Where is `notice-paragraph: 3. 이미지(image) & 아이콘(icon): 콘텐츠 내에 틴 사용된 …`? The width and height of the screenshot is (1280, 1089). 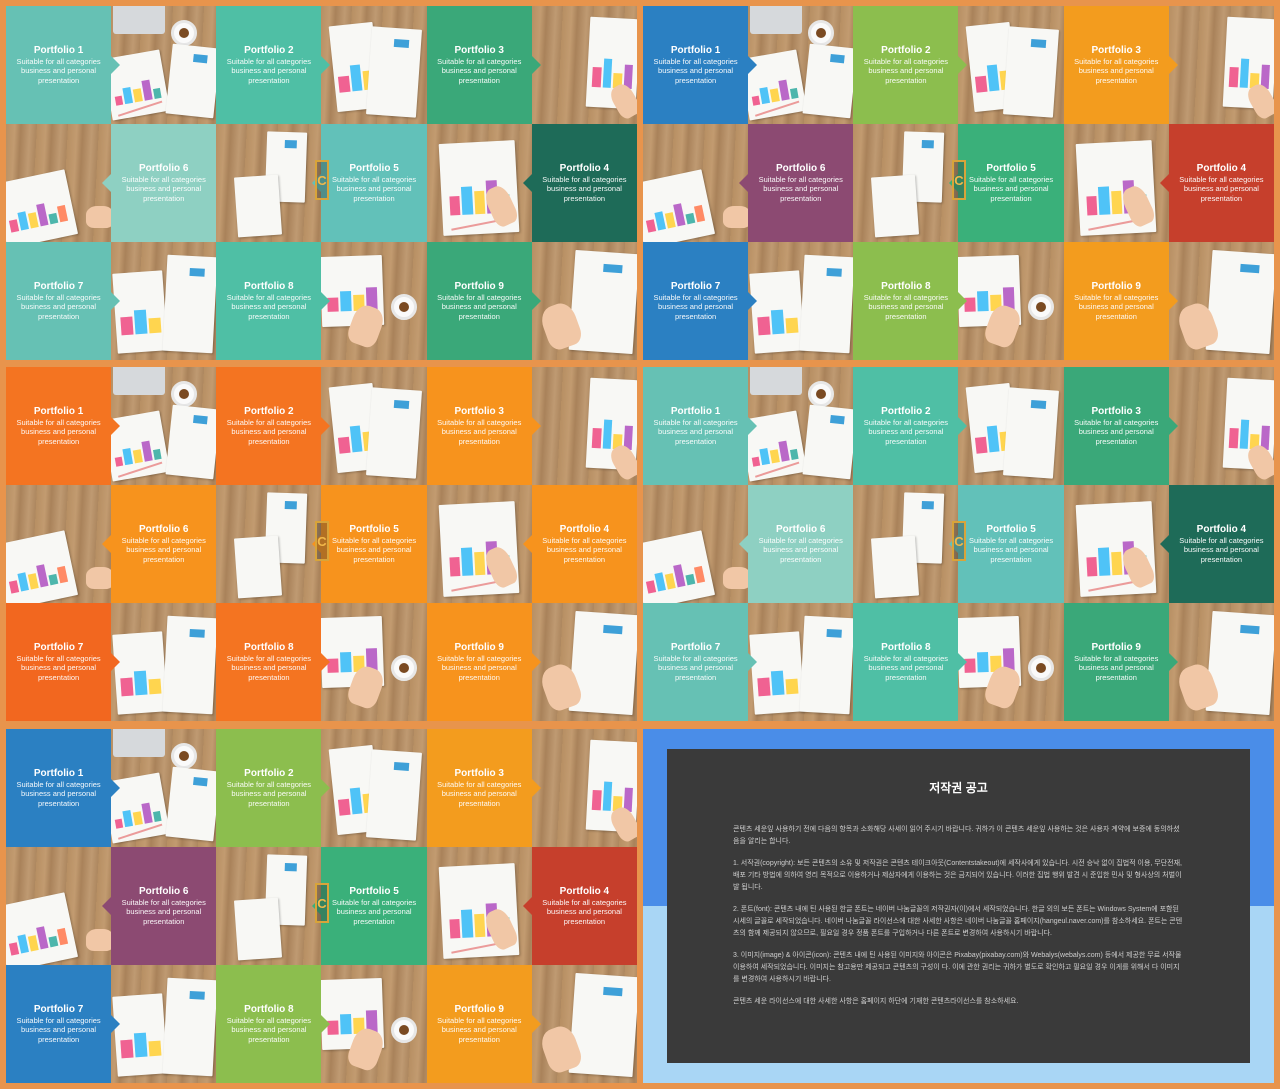
notice-paragraph: 3. 이미지(image) & 아이콘(icon): 콘텐츠 내에 틴 사용된 … is located at coordinates (957, 967).